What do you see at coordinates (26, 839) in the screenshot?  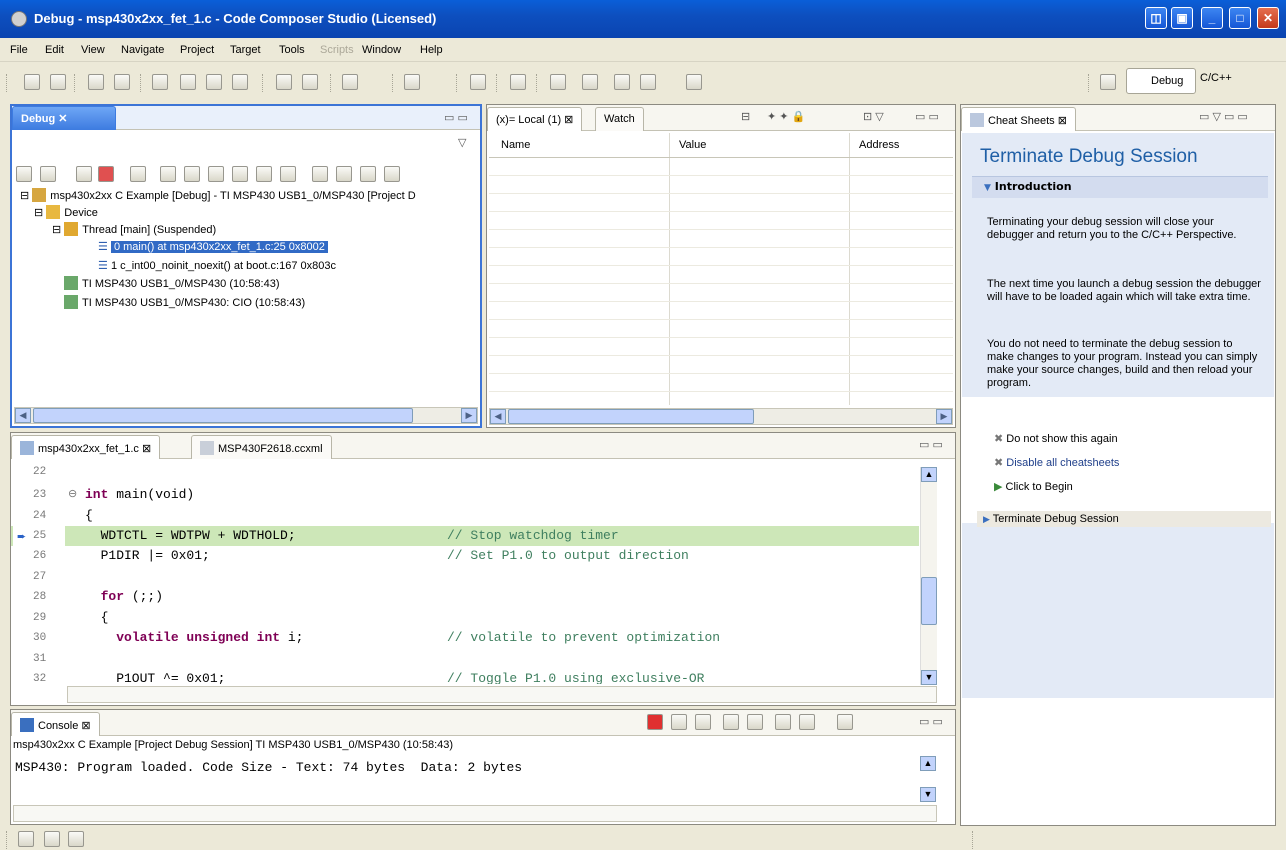 I see `fast-view-icon` at bounding box center [26, 839].